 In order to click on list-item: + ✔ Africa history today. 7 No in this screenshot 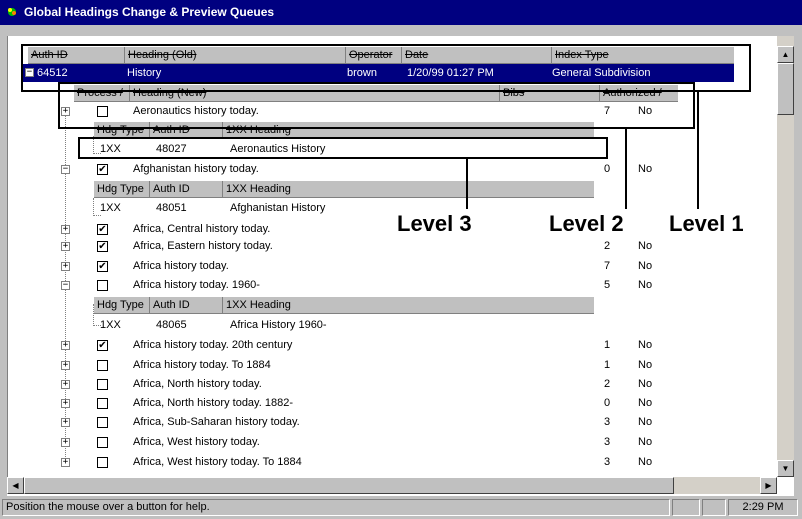, I will do `click(376, 266)`.